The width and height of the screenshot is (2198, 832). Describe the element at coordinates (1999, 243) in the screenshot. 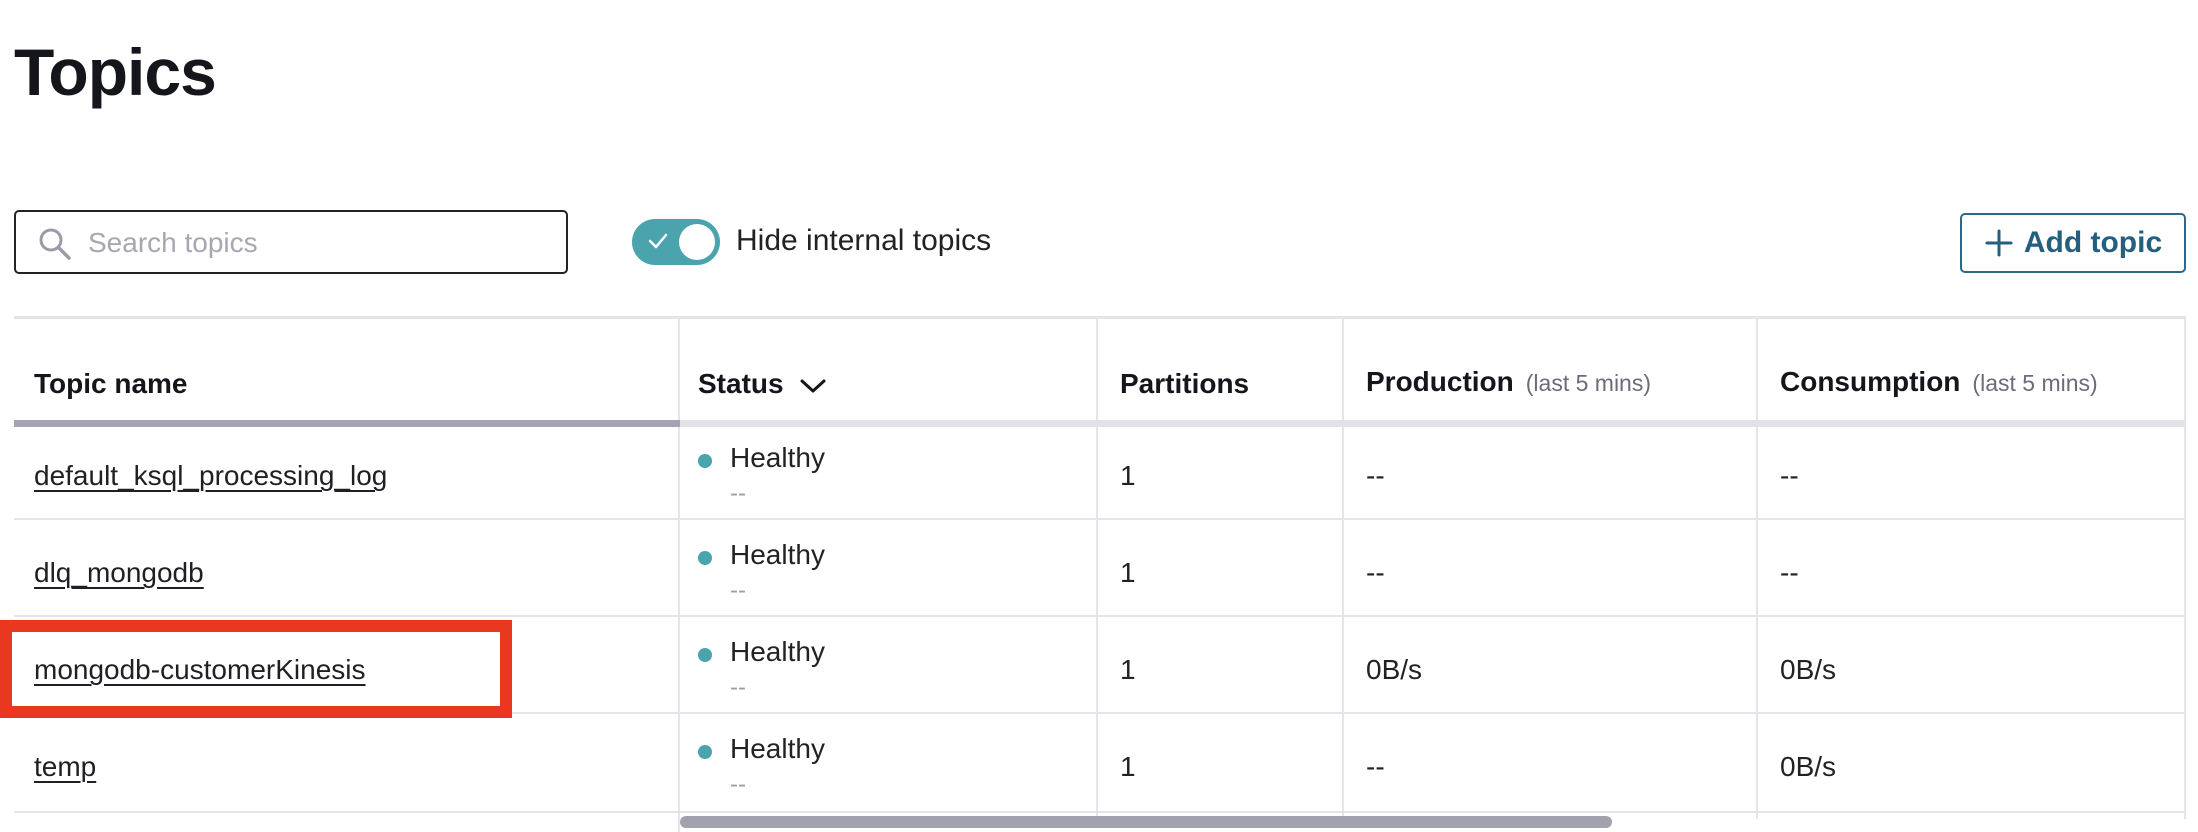

I see `plus-icon` at that location.